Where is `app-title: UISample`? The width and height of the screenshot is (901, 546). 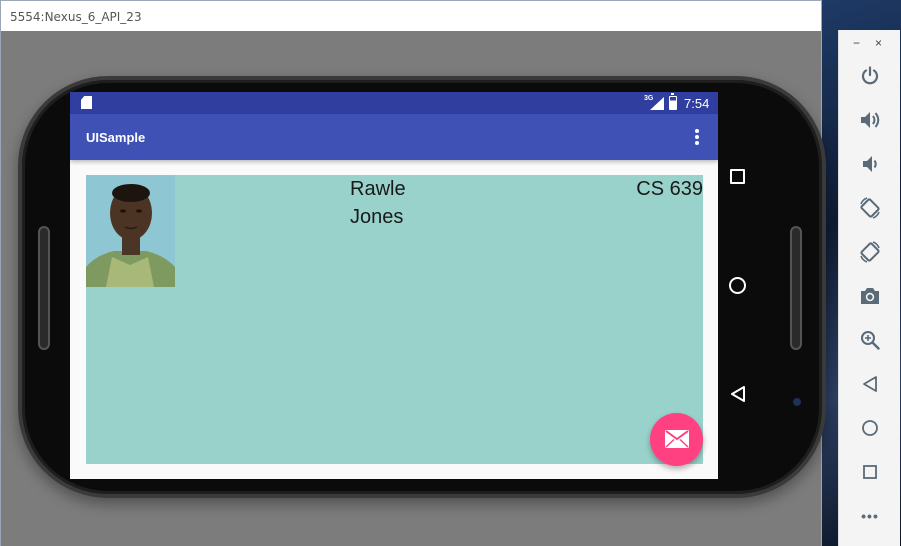 app-title: UISample is located at coordinates (116, 137).